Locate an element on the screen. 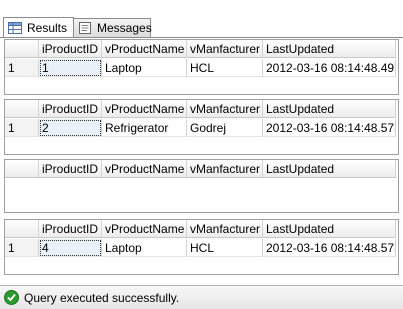 Image resolution: width=403 pixels, height=309 pixels. tab-results: Results is located at coordinates (38, 27).